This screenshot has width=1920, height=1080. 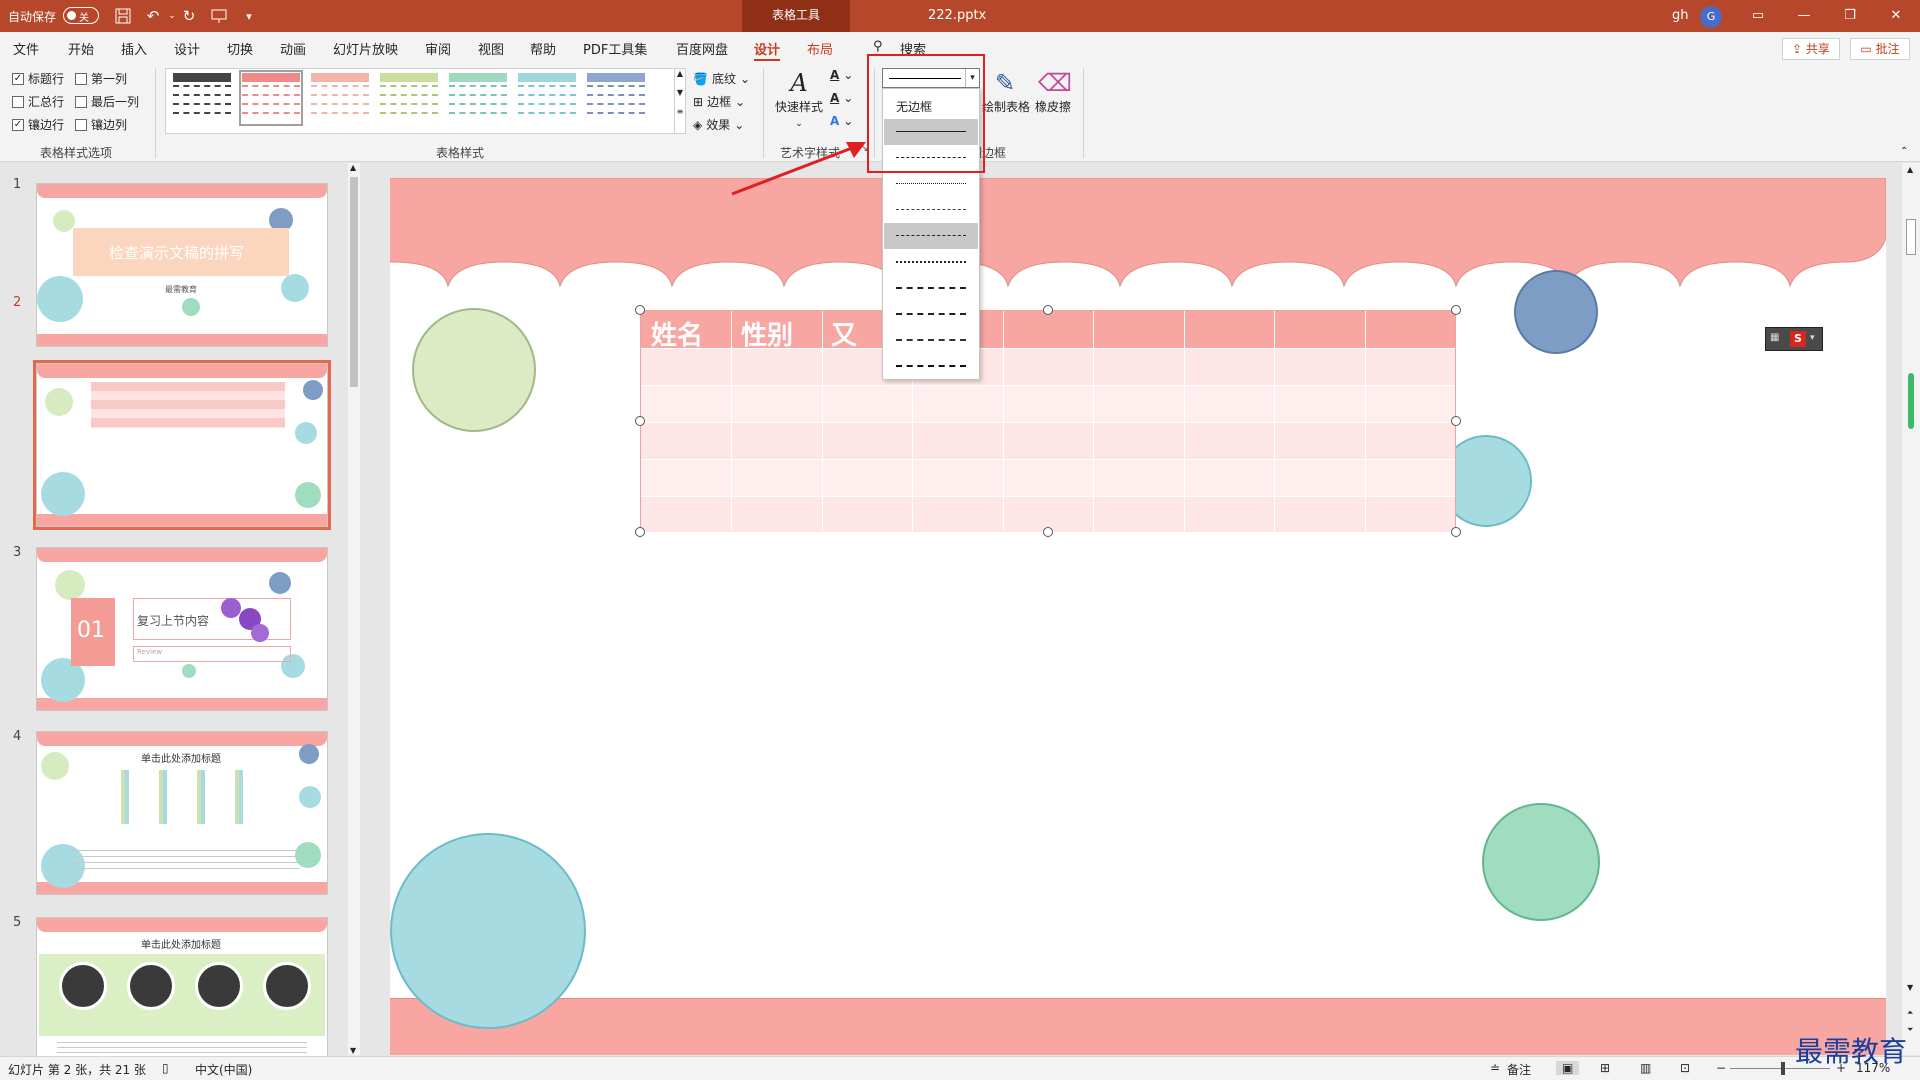 What do you see at coordinates (799, 98) in the screenshot?
I see `quick-styles-button: A 快速样式 ⌄` at bounding box center [799, 98].